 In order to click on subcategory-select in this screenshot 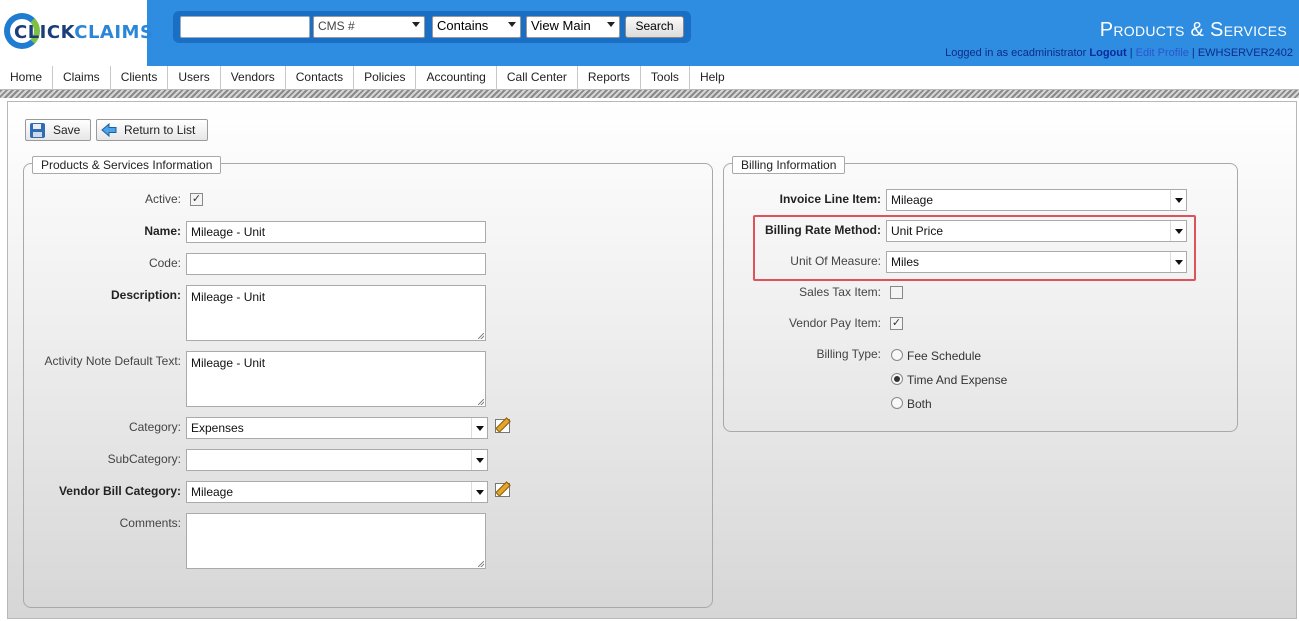, I will do `click(337, 460)`.